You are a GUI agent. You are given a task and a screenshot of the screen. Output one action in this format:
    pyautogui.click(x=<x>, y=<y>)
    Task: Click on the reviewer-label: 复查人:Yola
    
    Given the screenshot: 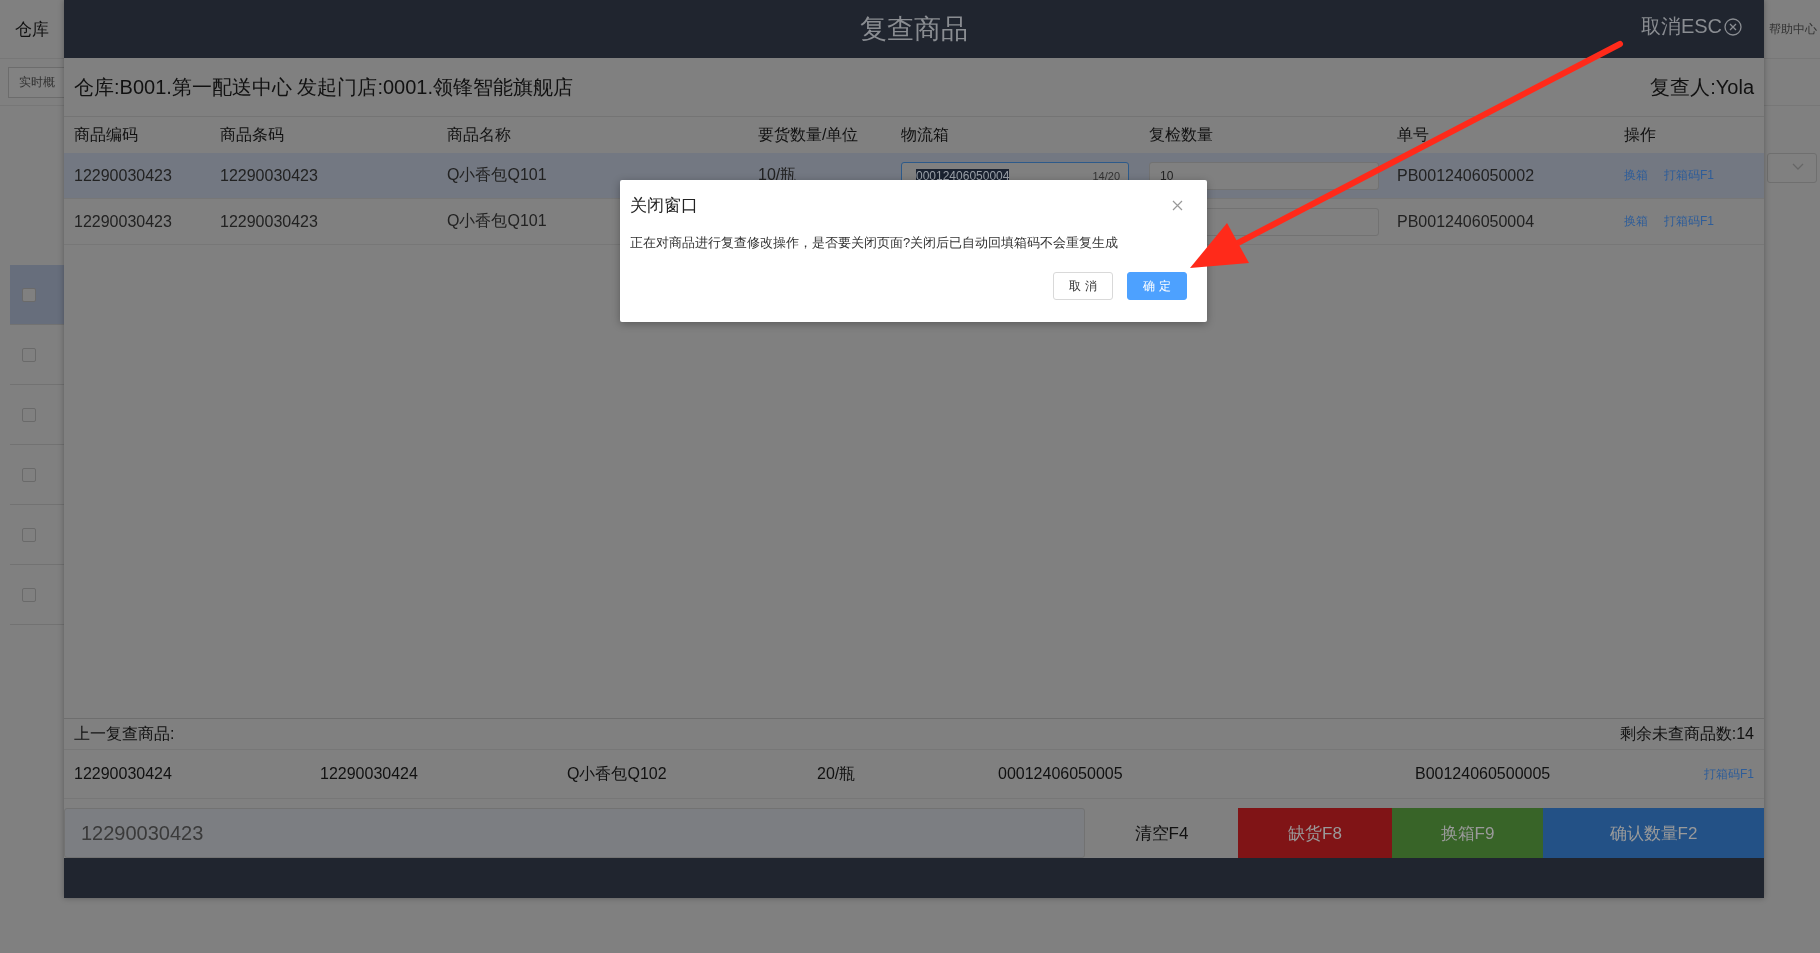 What is the action you would take?
    pyautogui.click(x=1702, y=87)
    